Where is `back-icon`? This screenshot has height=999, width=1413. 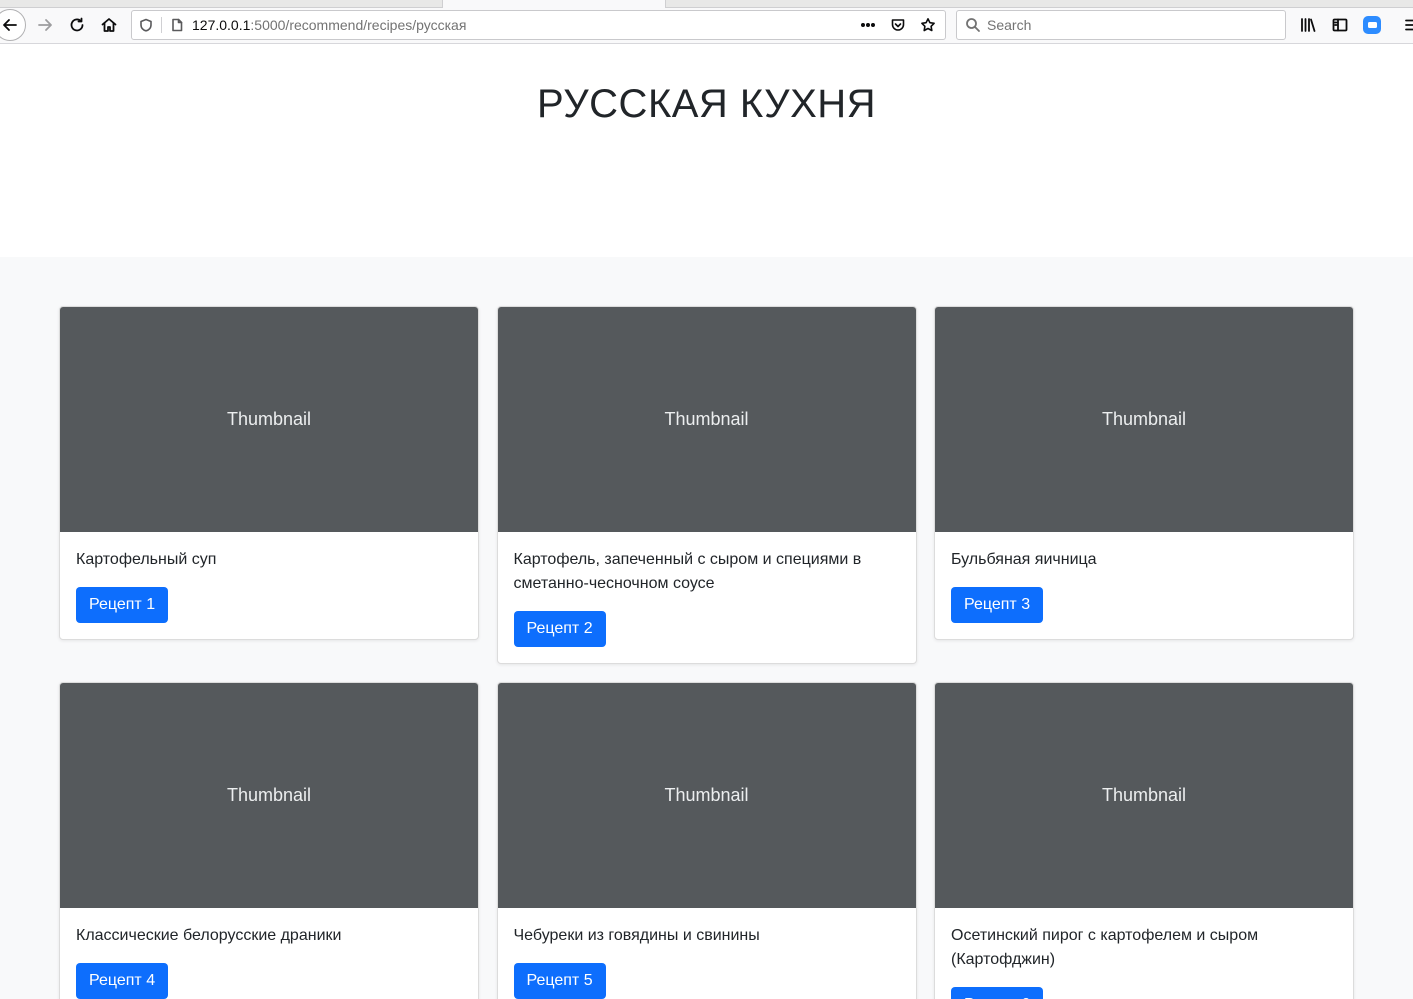 back-icon is located at coordinates (10, 25).